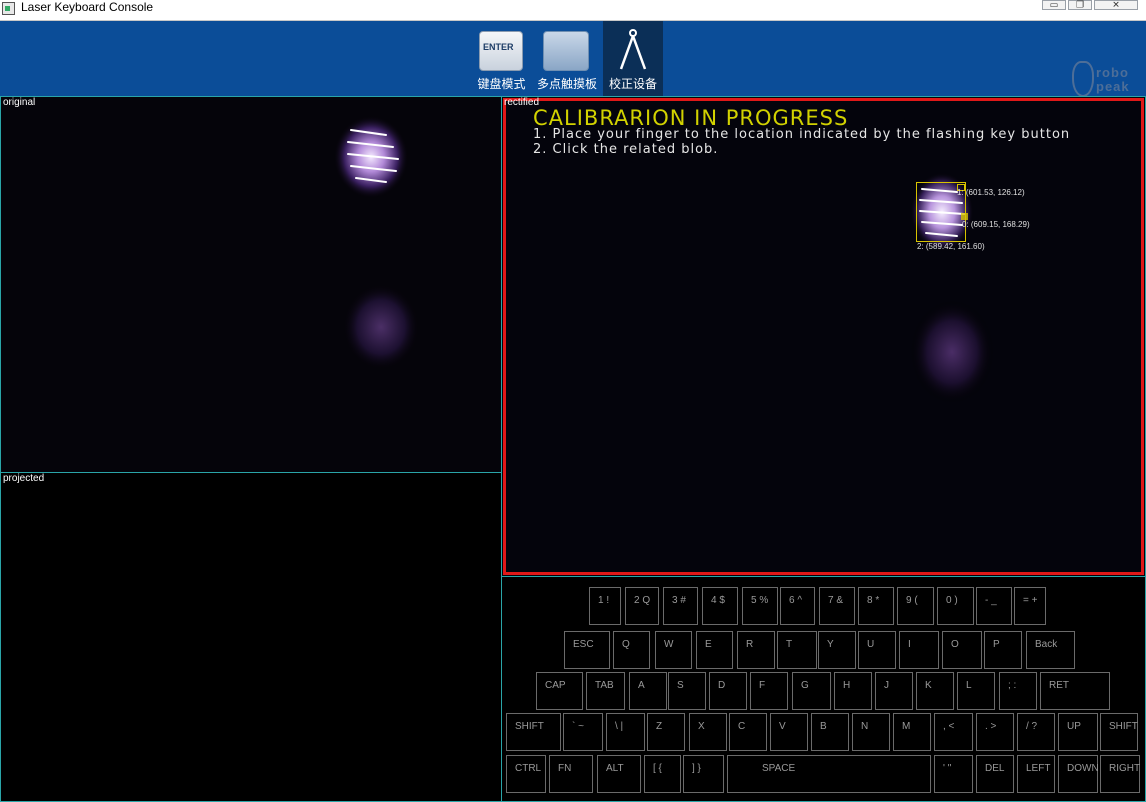  I want to click on key-w: W, so click(673, 650).